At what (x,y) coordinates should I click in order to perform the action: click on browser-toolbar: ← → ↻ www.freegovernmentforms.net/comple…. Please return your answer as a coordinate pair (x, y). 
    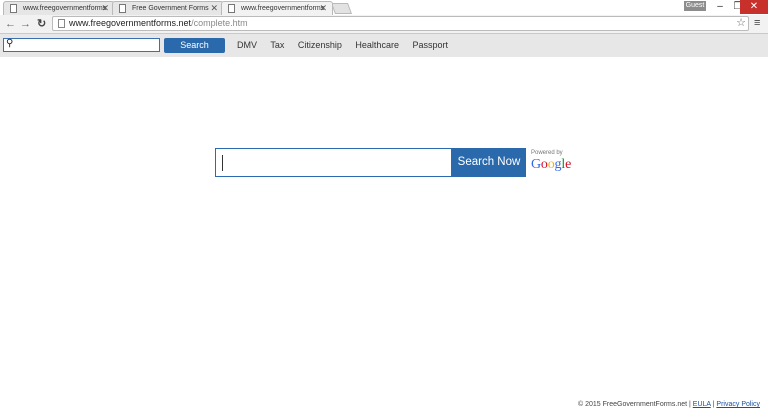
    Looking at the image, I should click on (384, 24).